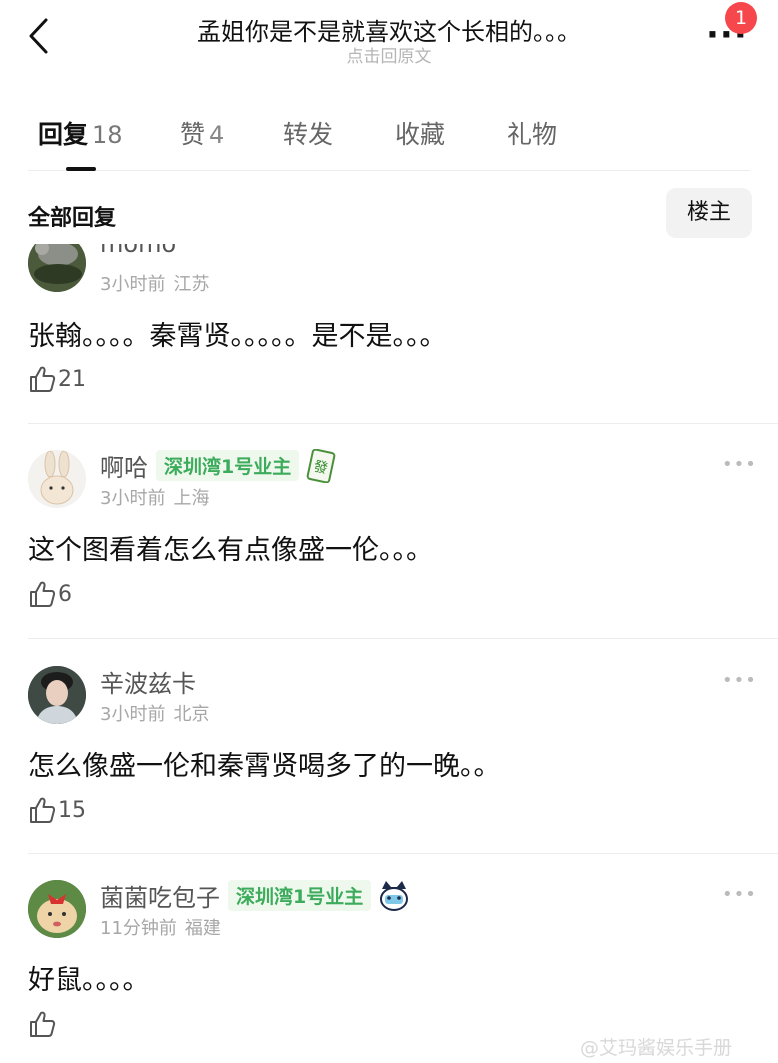 This screenshot has width=778, height=1063. Describe the element at coordinates (202, 928) in the screenshot. I see `comment-location: 福建` at that location.